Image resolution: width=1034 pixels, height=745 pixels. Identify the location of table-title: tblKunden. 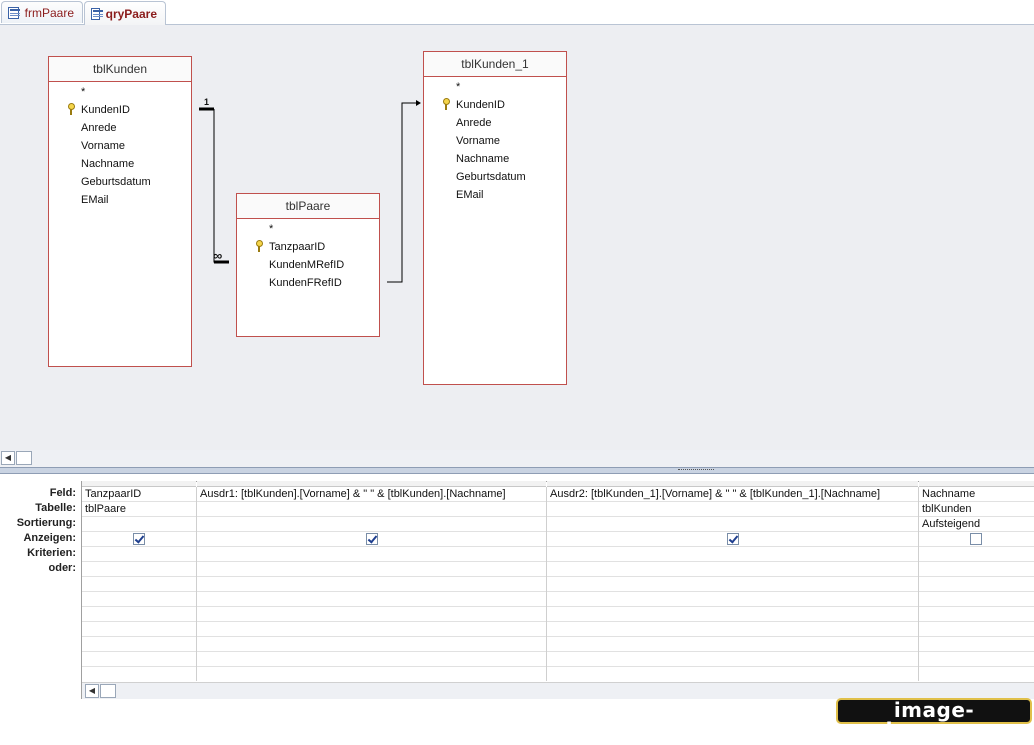
(120, 69).